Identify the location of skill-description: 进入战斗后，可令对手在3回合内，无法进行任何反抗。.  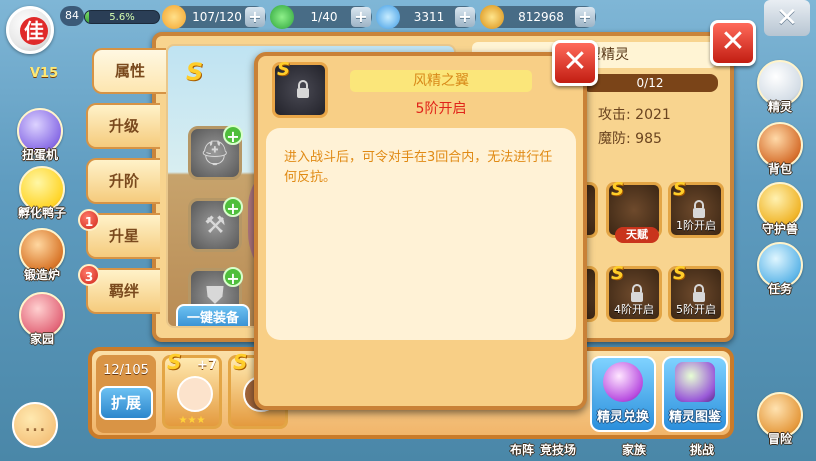
(418, 167).